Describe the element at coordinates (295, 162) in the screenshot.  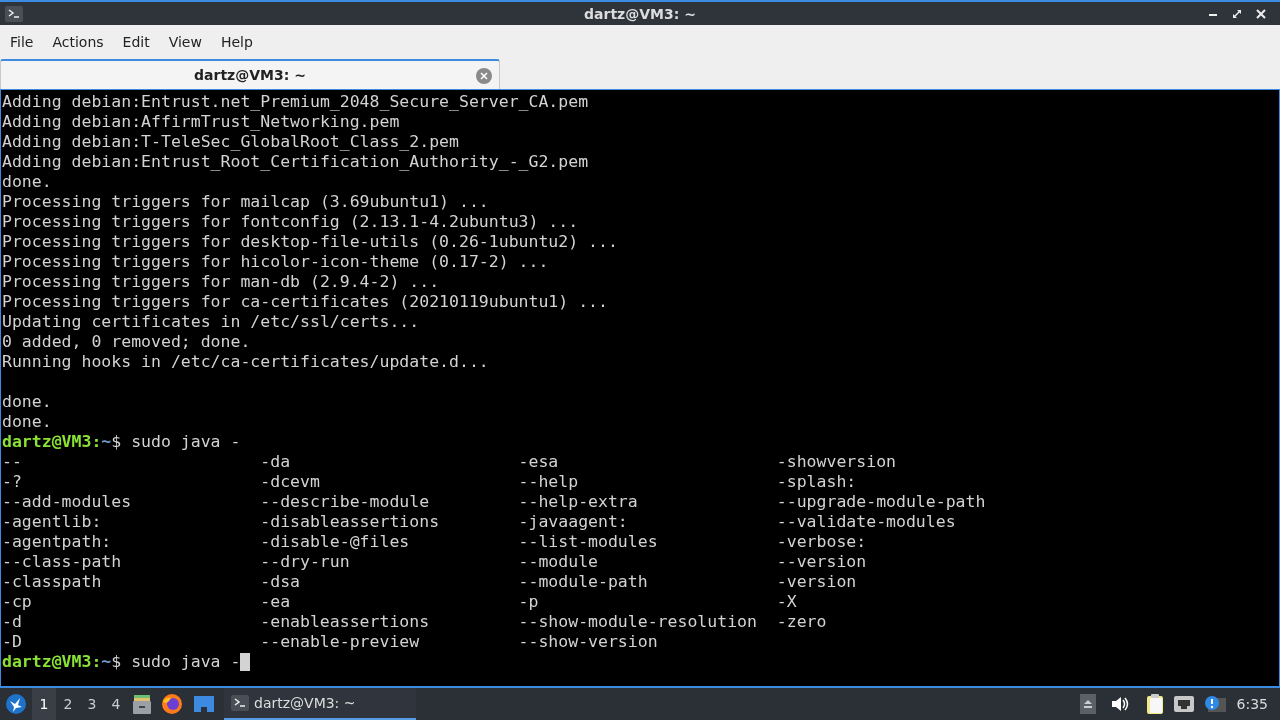
I see `output-line: Adding debian:Entrust_Root_Certification_Authority_-_G2.pem` at that location.